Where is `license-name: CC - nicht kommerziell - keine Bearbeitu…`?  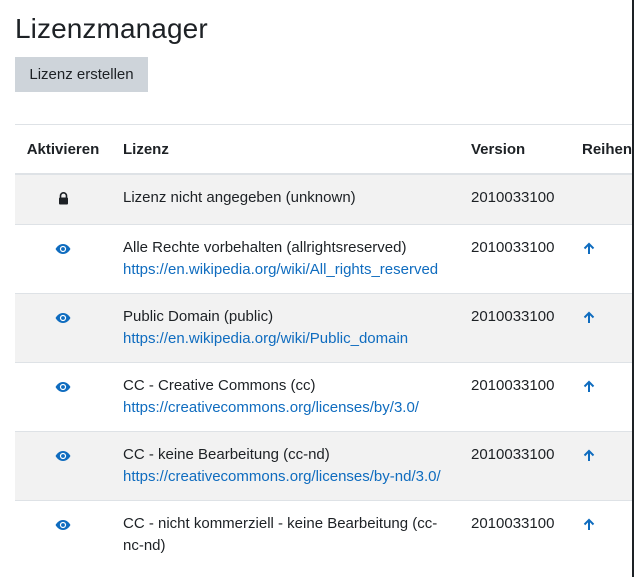
license-name: CC - nicht kommerziell - keine Bearbeitu… is located at coordinates (280, 534).